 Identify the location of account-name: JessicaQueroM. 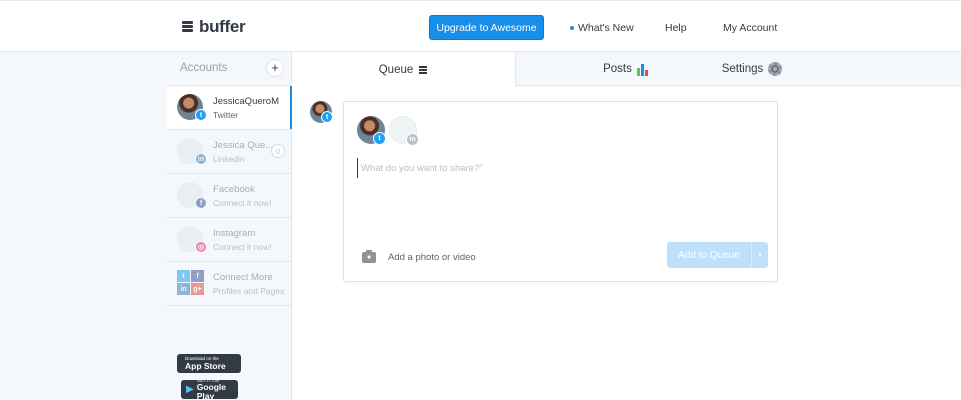
(246, 101).